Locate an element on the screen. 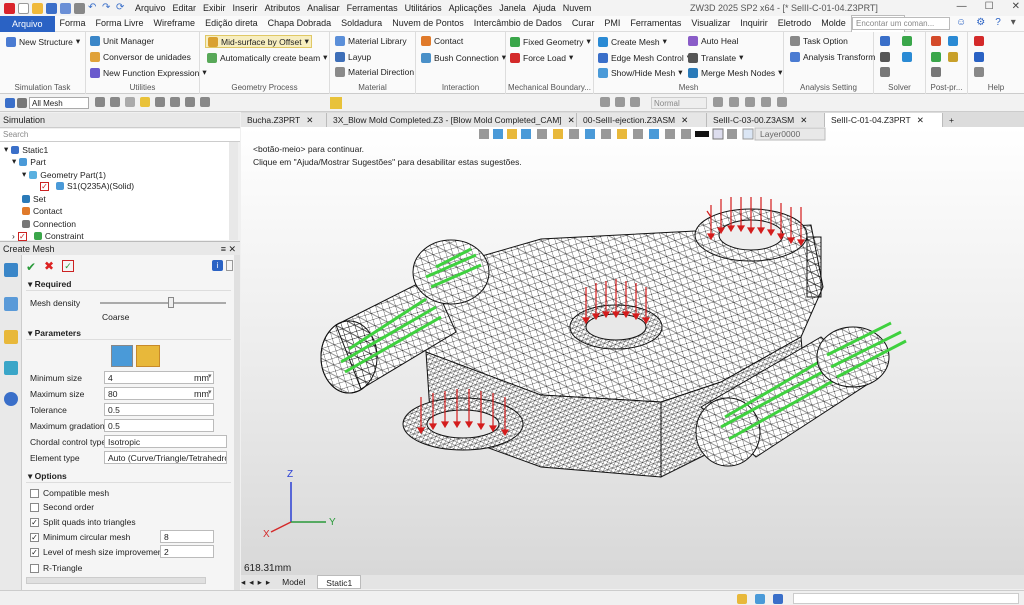 The image size is (1024, 605). tree-tool-icon is located at coordinates (11, 304).